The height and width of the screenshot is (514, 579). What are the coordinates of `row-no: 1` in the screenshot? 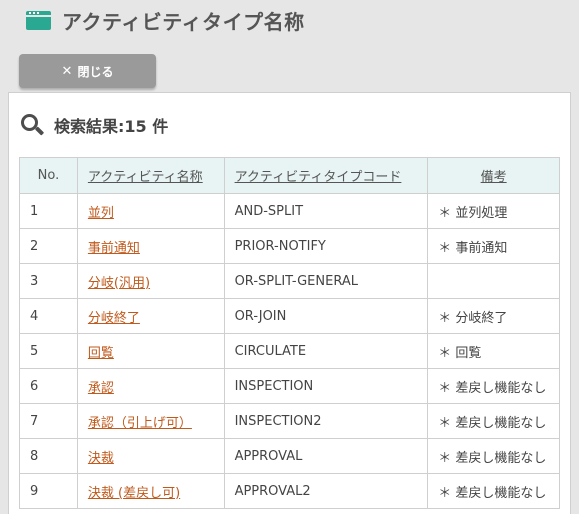 It's located at (48, 211).